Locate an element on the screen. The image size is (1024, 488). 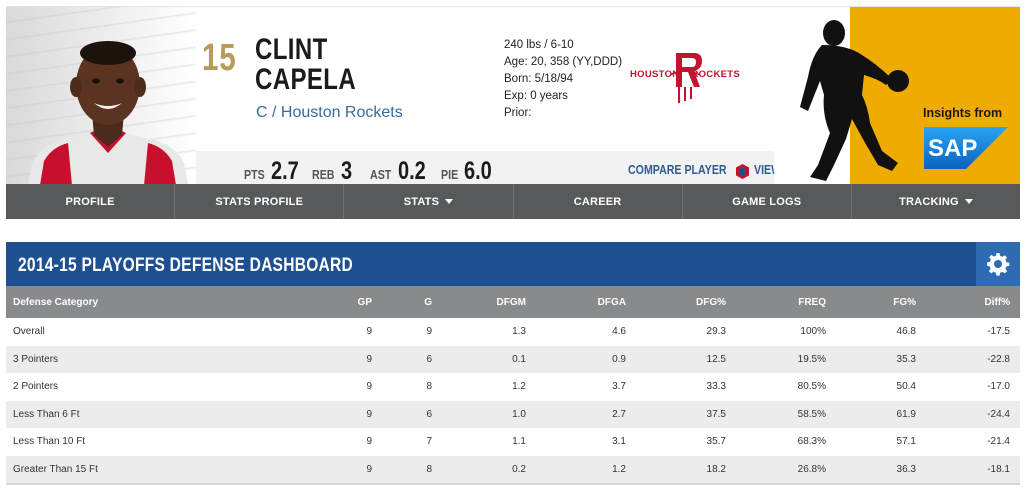
table-cell: -17.0 is located at coordinates (973, 387).